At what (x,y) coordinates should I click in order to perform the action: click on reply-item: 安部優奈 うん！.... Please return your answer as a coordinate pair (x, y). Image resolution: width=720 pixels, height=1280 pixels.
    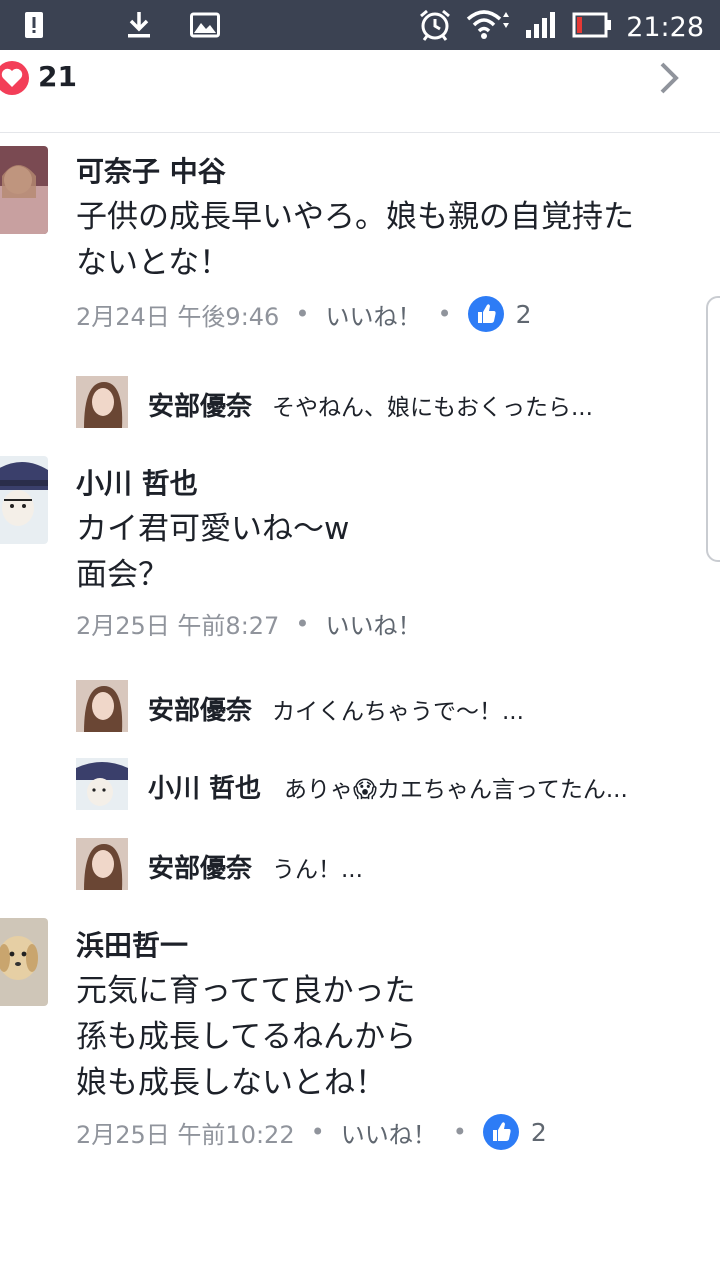
    Looking at the image, I should click on (396, 865).